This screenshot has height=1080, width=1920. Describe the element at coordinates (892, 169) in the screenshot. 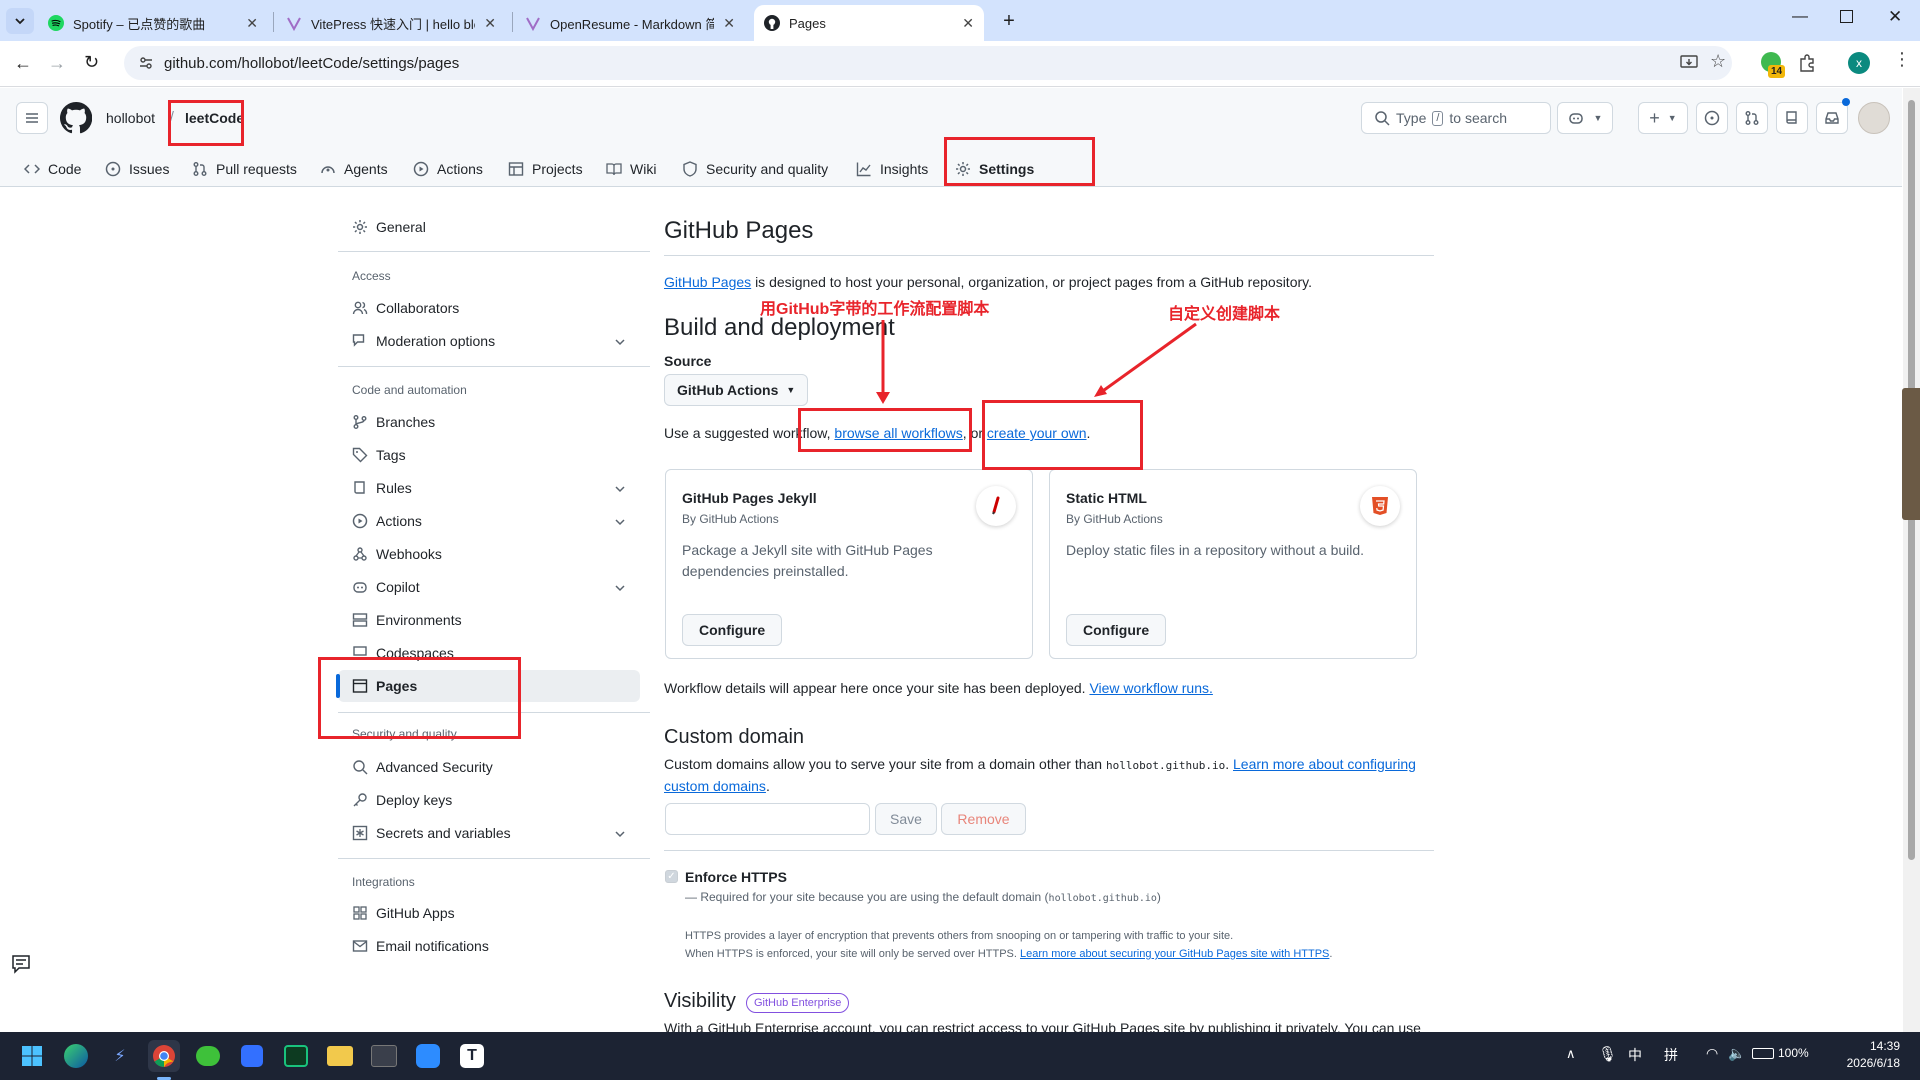

I see `tab-insights: Insights` at that location.